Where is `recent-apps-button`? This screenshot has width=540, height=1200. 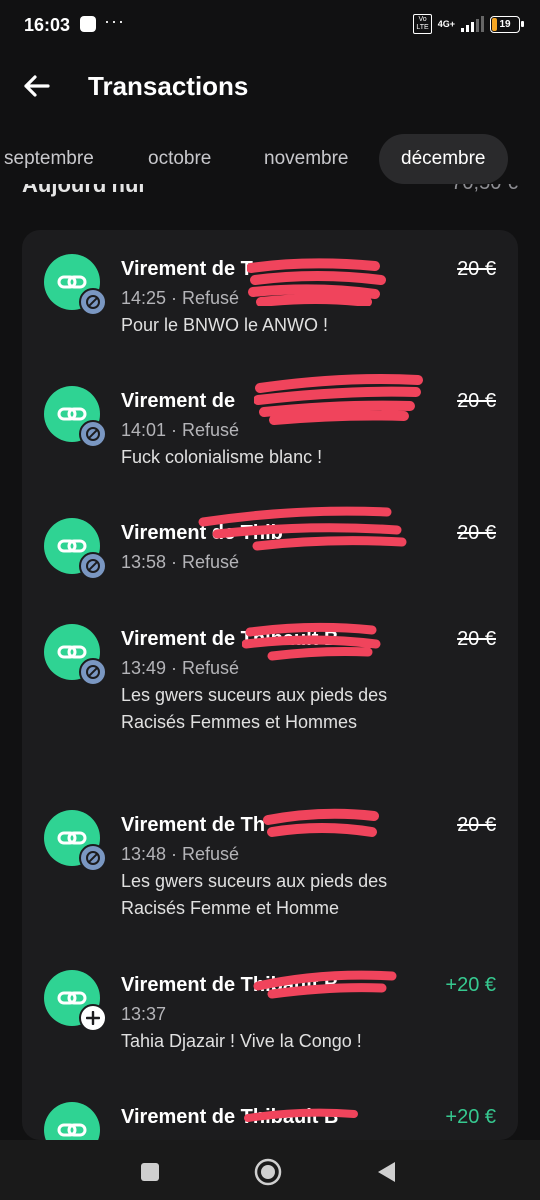 recent-apps-button is located at coordinates (150, 1172).